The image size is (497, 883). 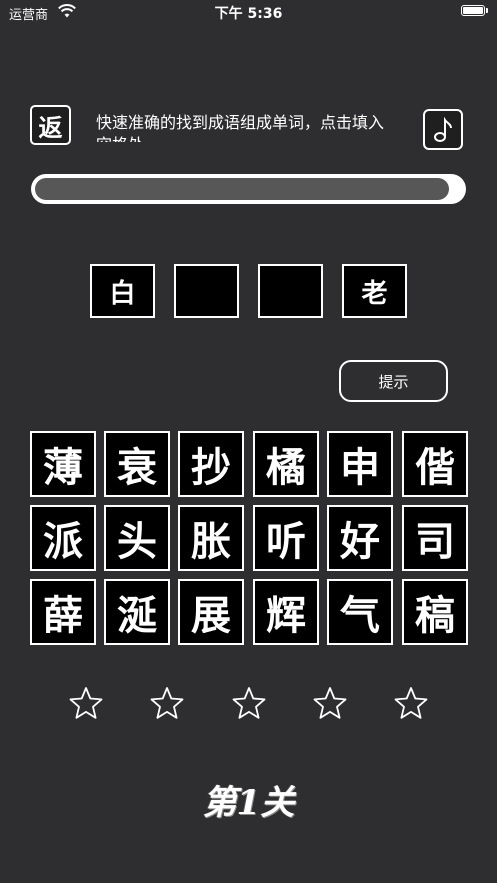 I want to click on music-note-icon, so click(x=443, y=129).